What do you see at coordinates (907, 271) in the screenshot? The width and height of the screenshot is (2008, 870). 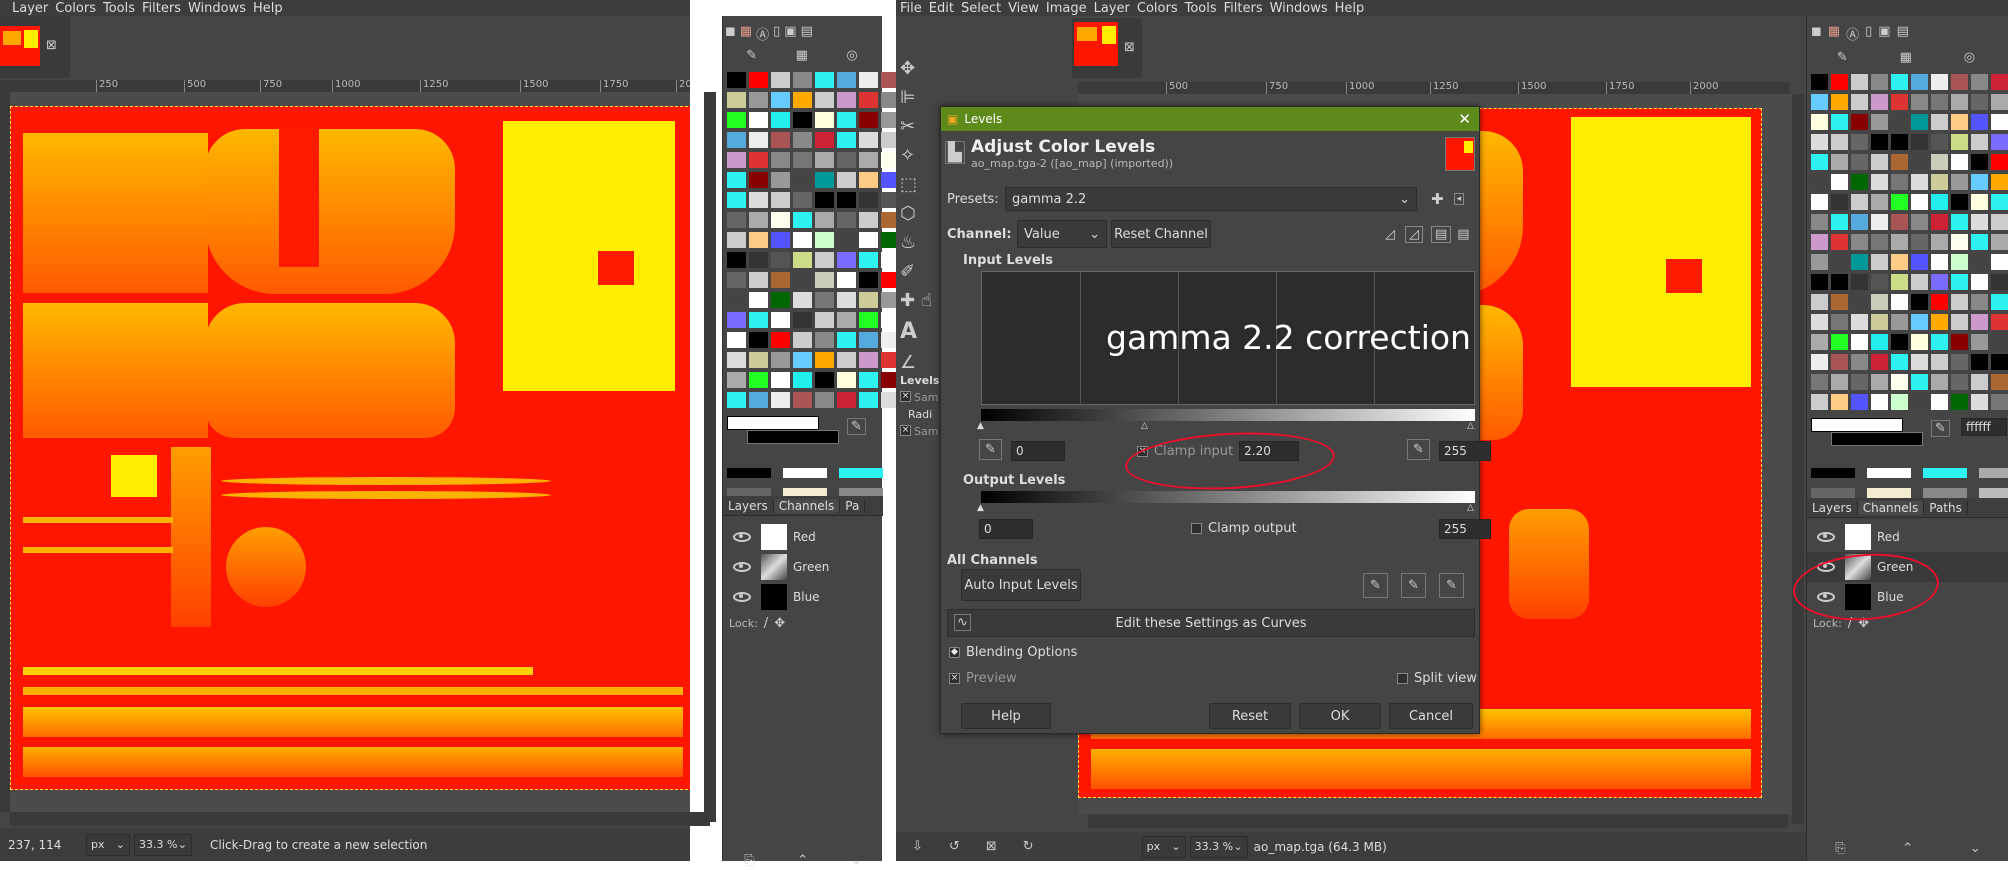 I see `paintbrush-icon: ✐` at bounding box center [907, 271].